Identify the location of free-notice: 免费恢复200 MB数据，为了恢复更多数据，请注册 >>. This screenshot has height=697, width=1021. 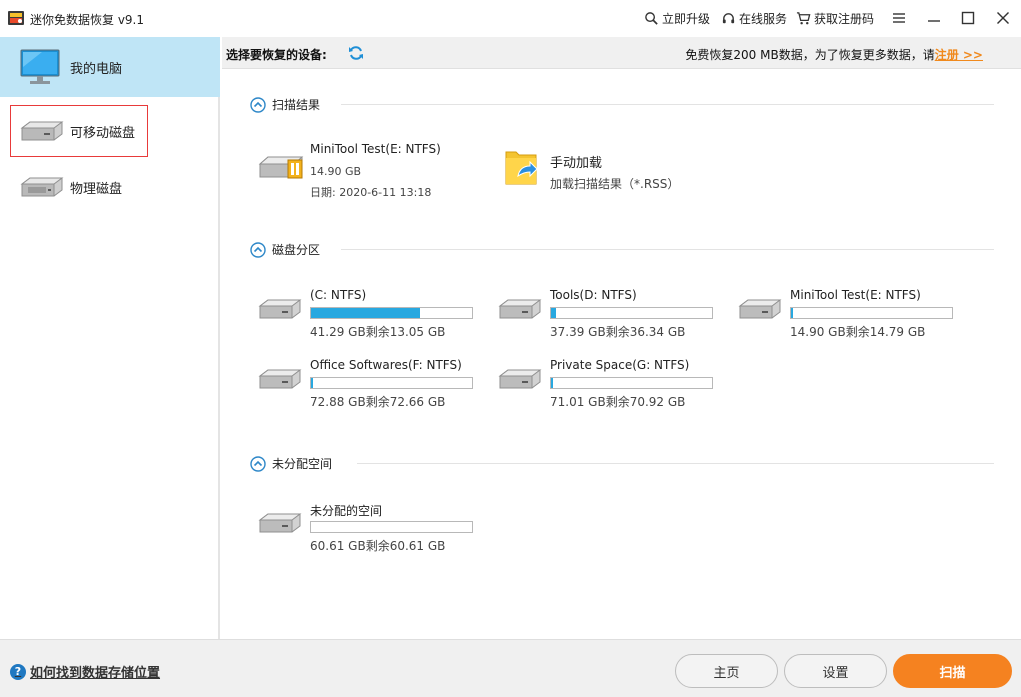
(834, 54).